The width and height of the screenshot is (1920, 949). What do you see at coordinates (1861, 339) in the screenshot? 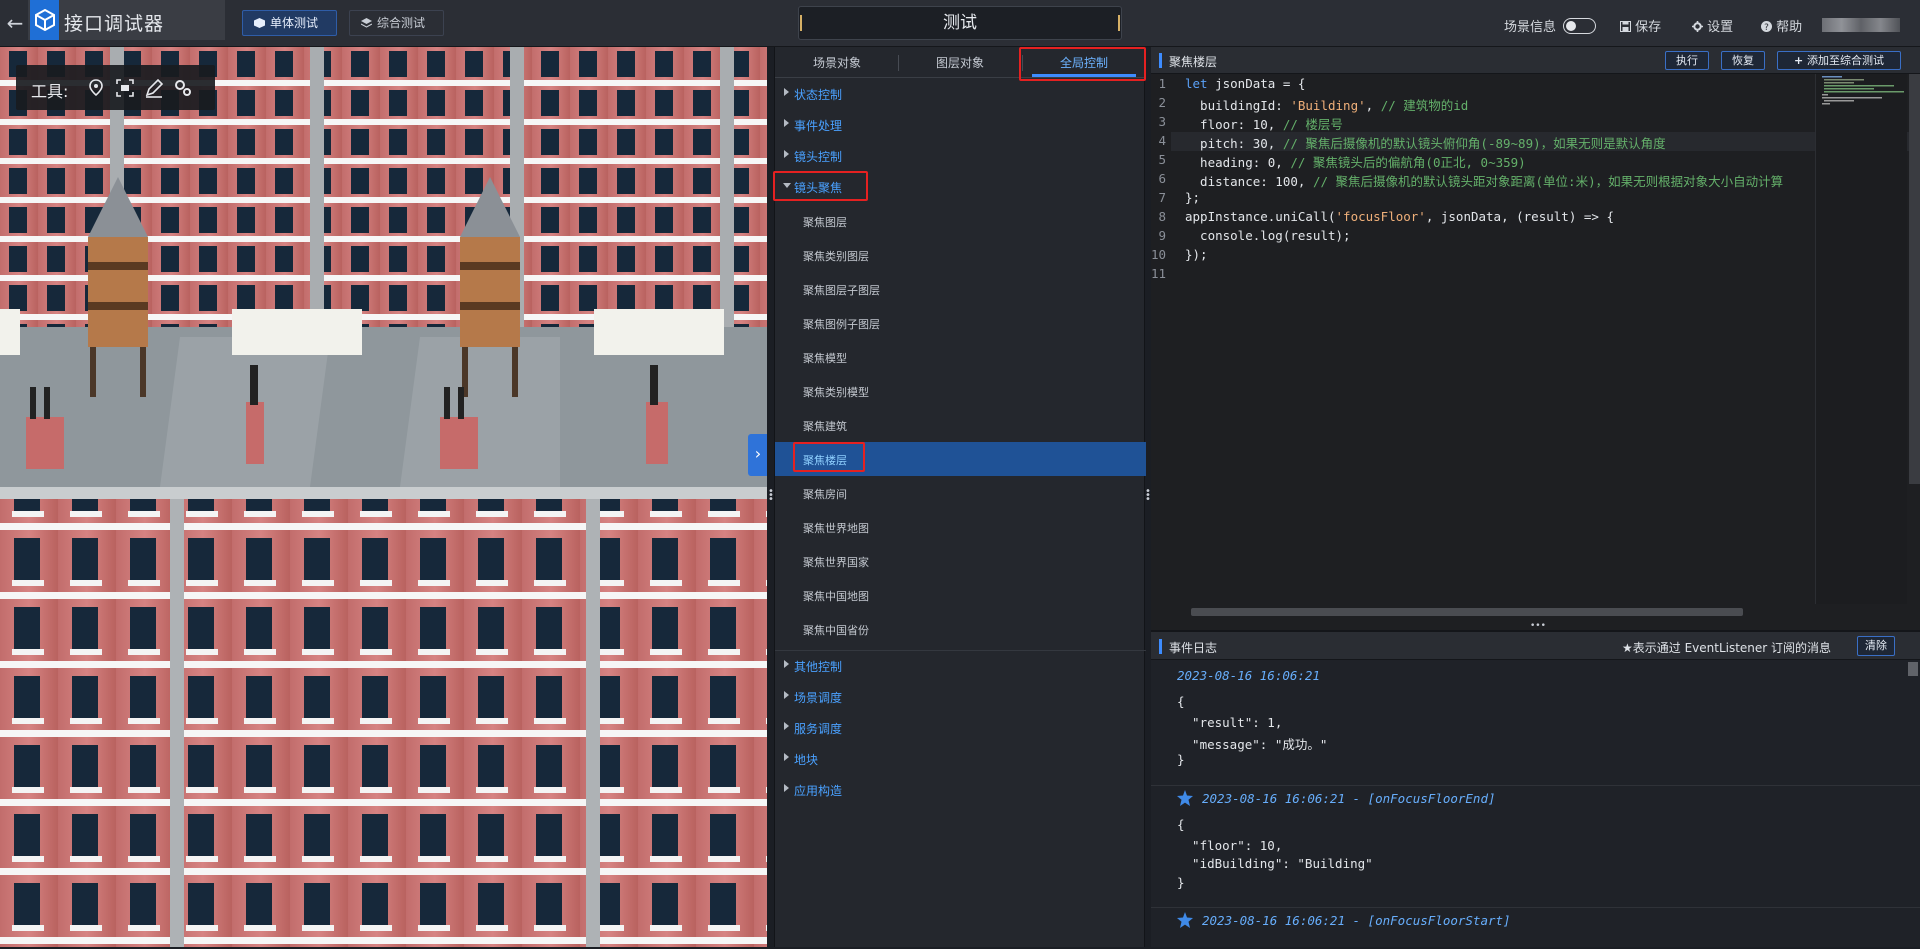
I see `editor-minimap` at bounding box center [1861, 339].